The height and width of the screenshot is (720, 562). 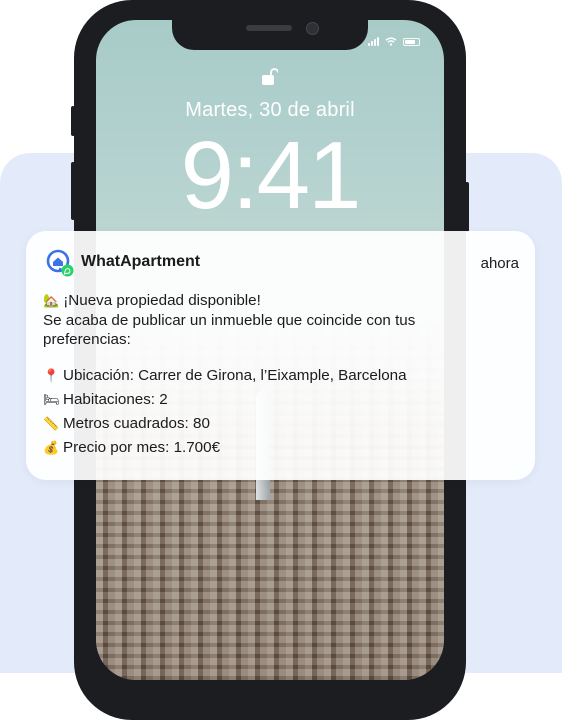 What do you see at coordinates (162, 300) in the screenshot?
I see `headline-text: ¡Nueva propiedad disponible!` at bounding box center [162, 300].